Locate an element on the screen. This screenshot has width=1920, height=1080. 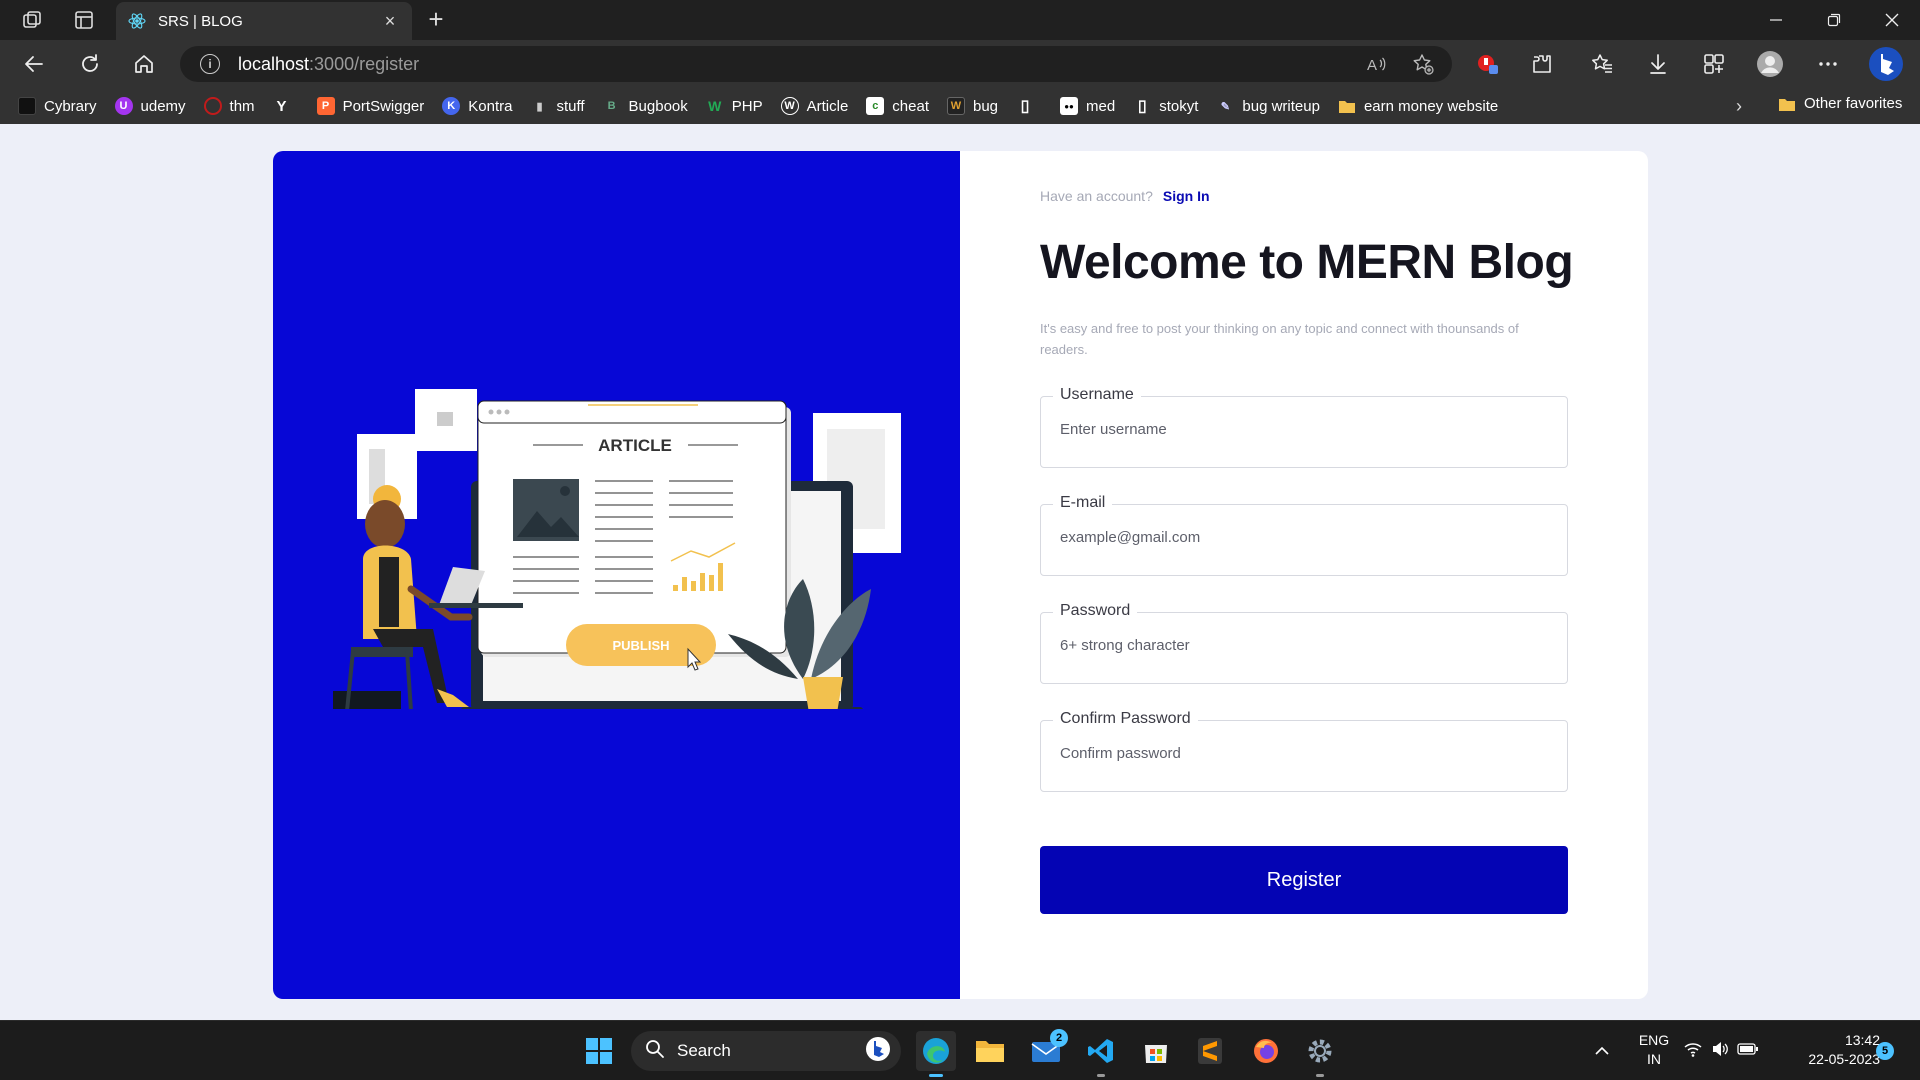
wordpress-icon: W is located at coordinates (789, 106).